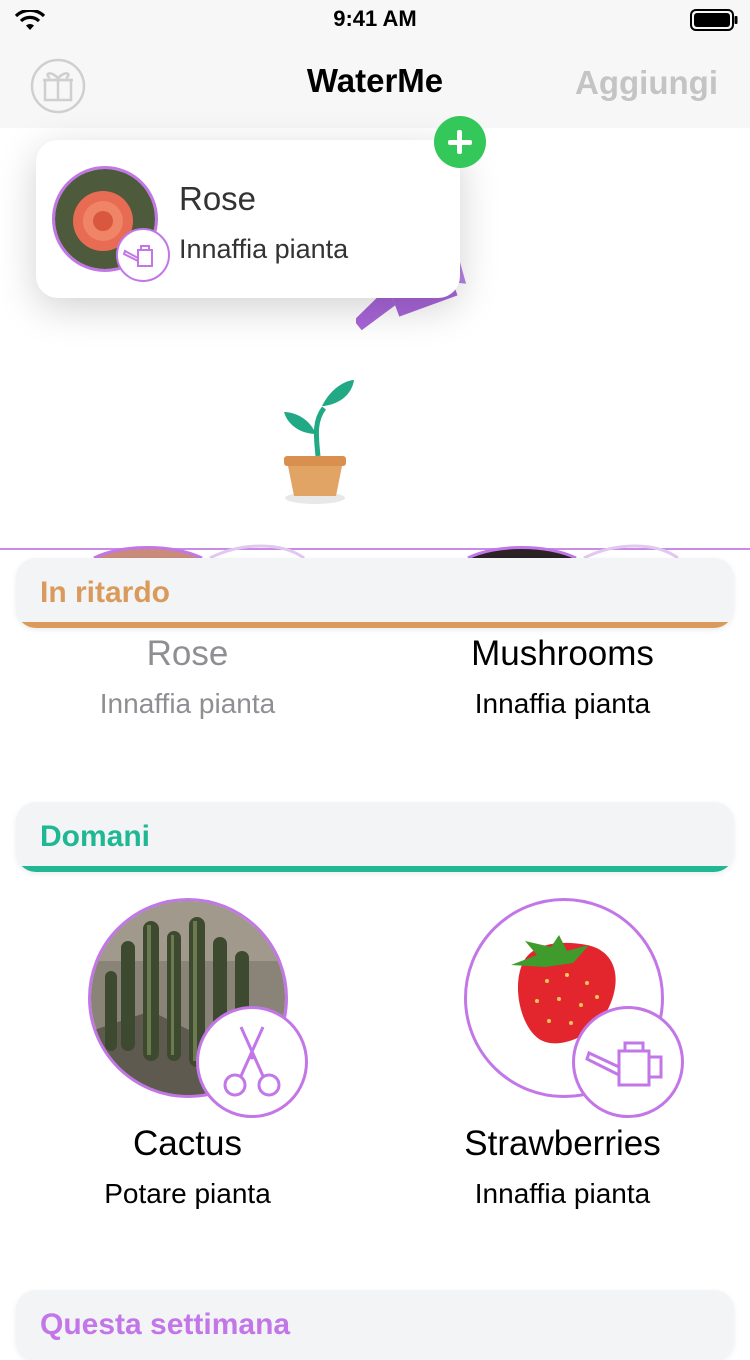  I want to click on section-title: Questa settimana, so click(165, 1324).